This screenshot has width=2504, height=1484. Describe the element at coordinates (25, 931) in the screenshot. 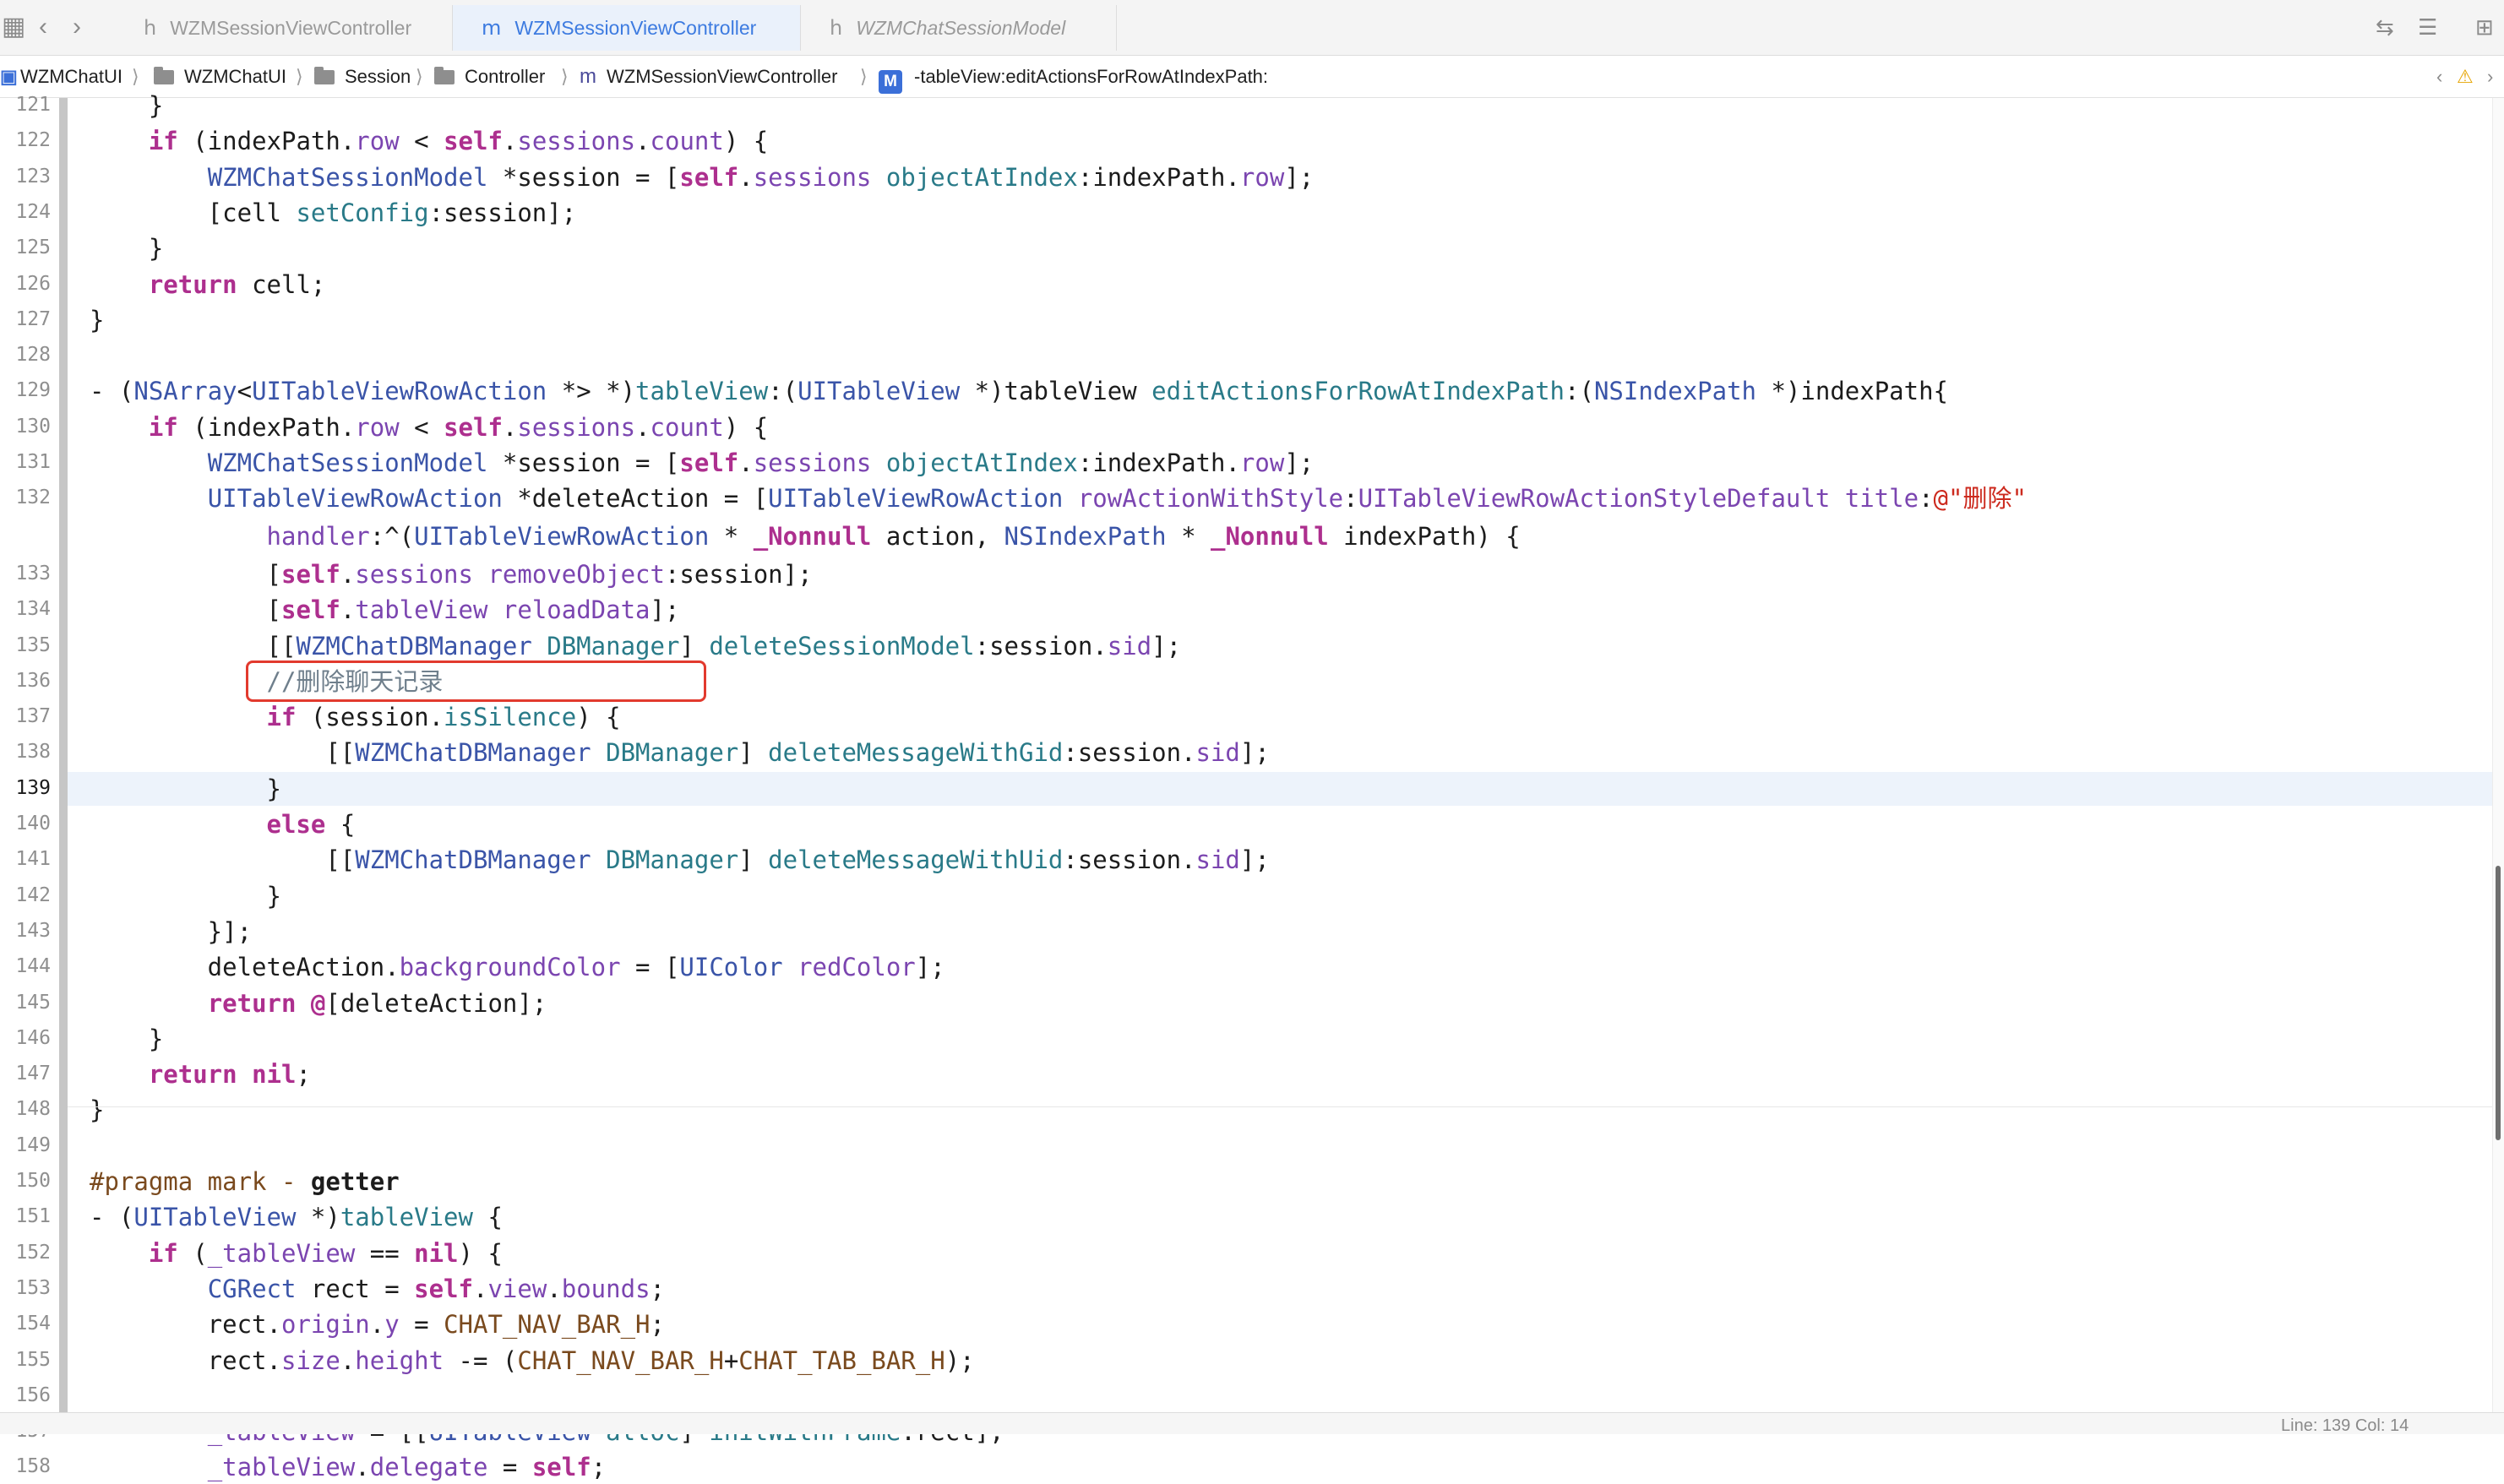

I see `line-number: 143` at that location.